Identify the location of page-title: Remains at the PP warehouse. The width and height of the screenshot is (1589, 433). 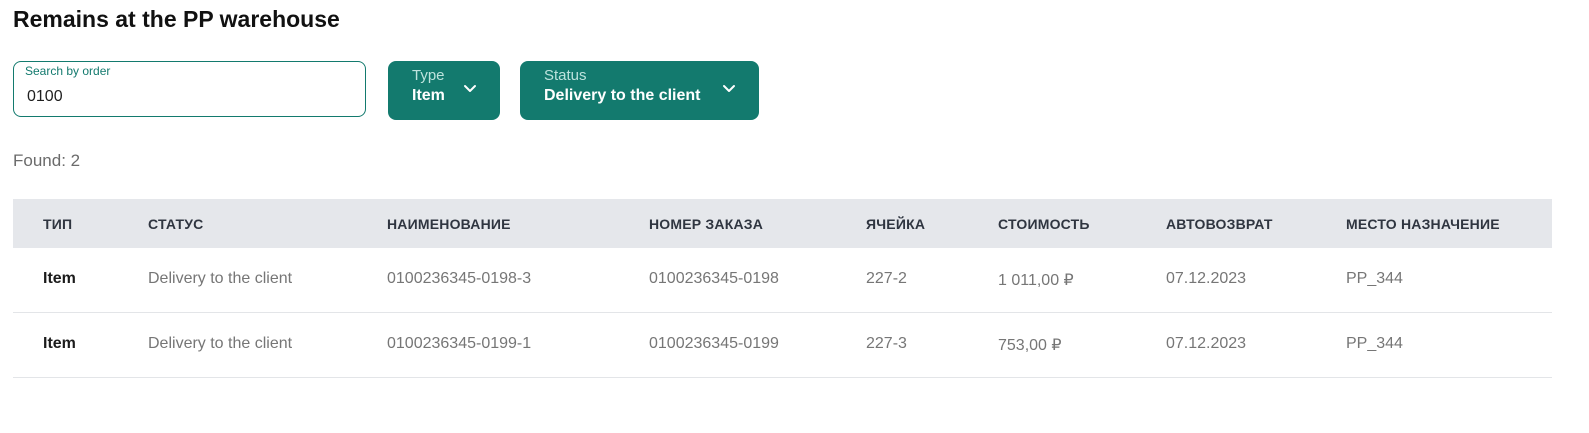
(176, 19).